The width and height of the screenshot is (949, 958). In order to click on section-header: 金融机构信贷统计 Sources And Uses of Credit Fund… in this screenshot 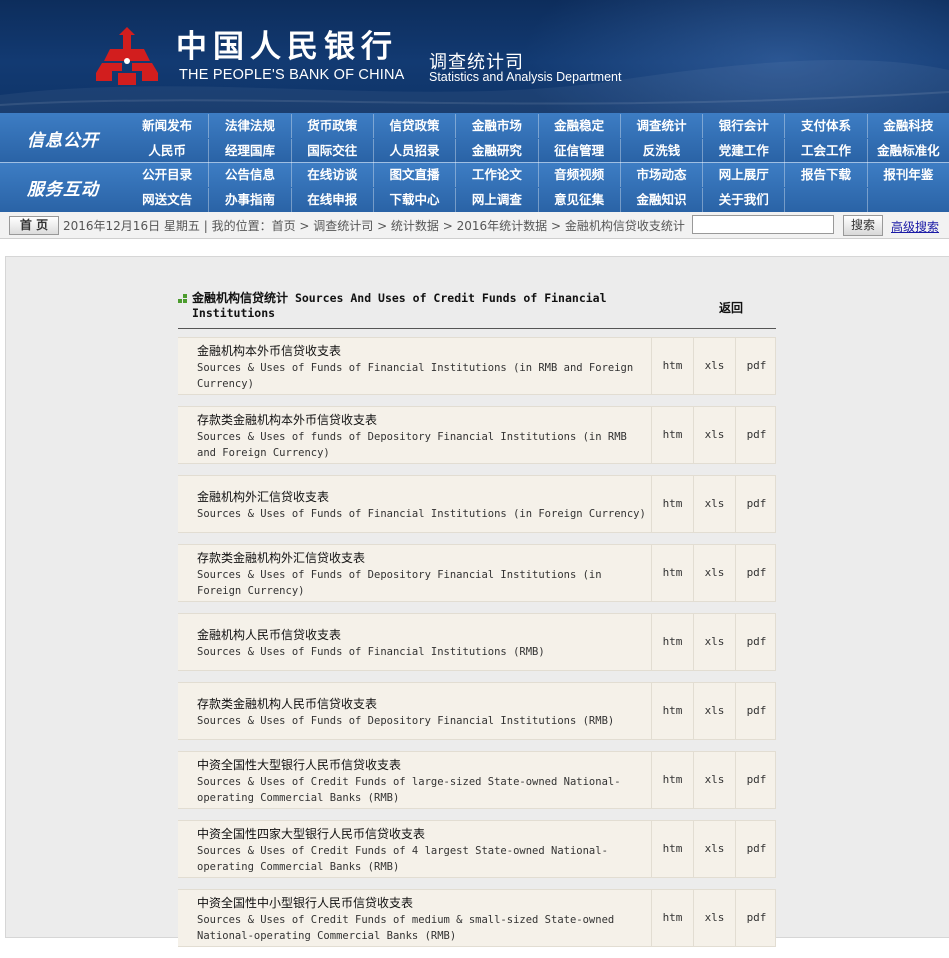, I will do `click(477, 308)`.